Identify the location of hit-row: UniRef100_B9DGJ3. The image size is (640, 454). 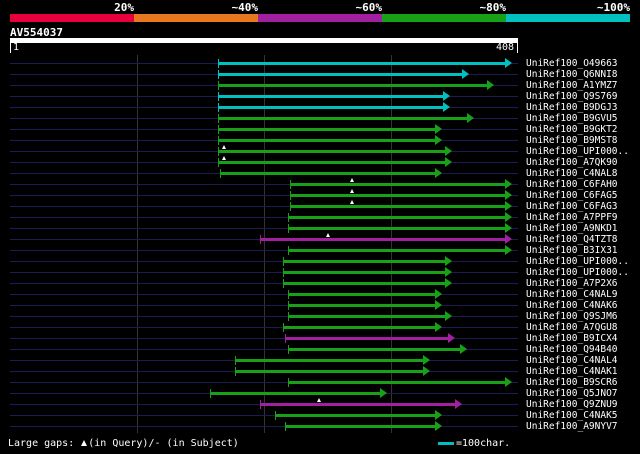
(320, 107).